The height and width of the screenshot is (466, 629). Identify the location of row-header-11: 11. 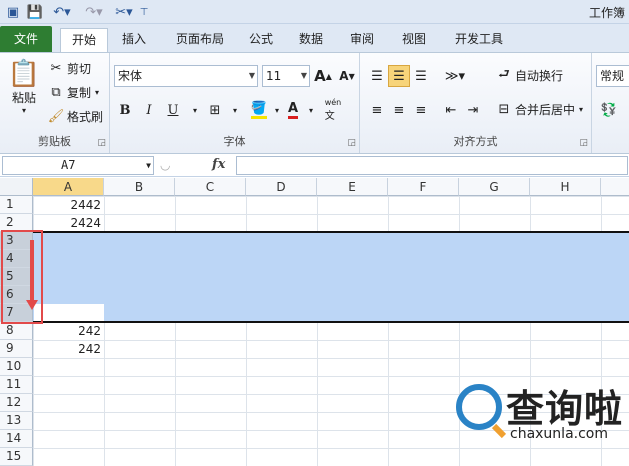
(16, 385).